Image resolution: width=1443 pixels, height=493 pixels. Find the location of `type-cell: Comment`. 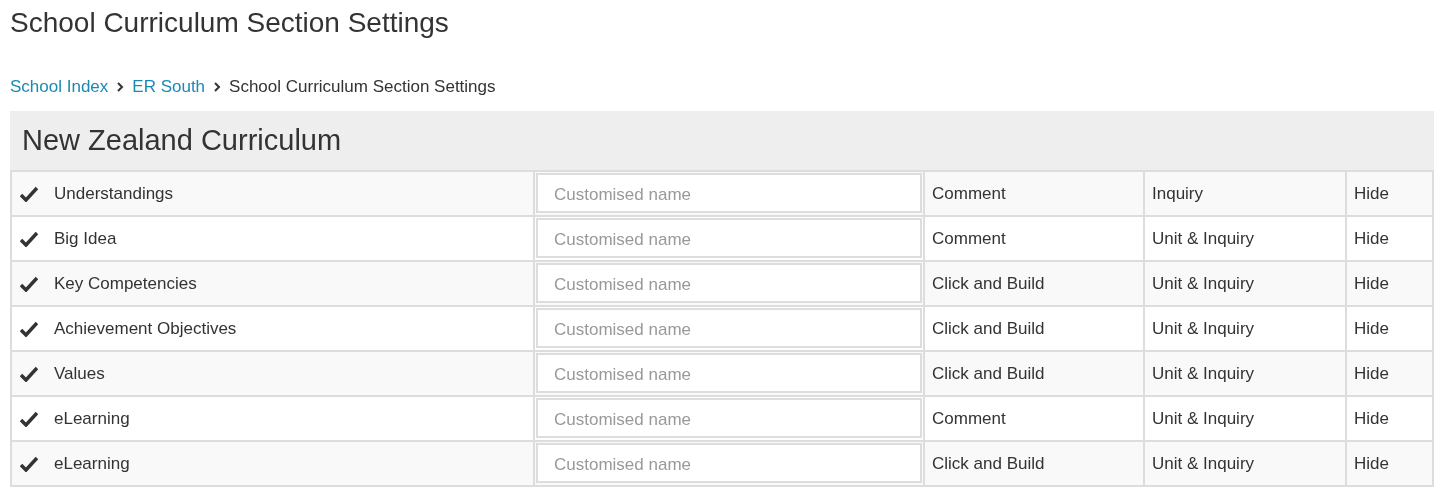

type-cell: Comment is located at coordinates (1034, 193).